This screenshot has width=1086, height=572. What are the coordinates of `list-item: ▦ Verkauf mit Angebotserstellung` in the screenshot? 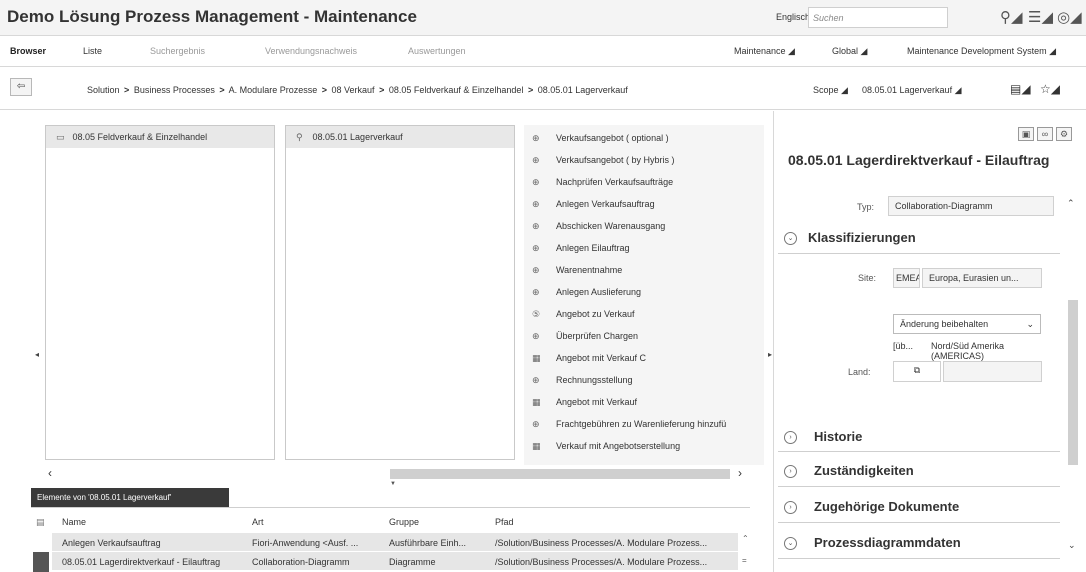 It's located at (606, 446).